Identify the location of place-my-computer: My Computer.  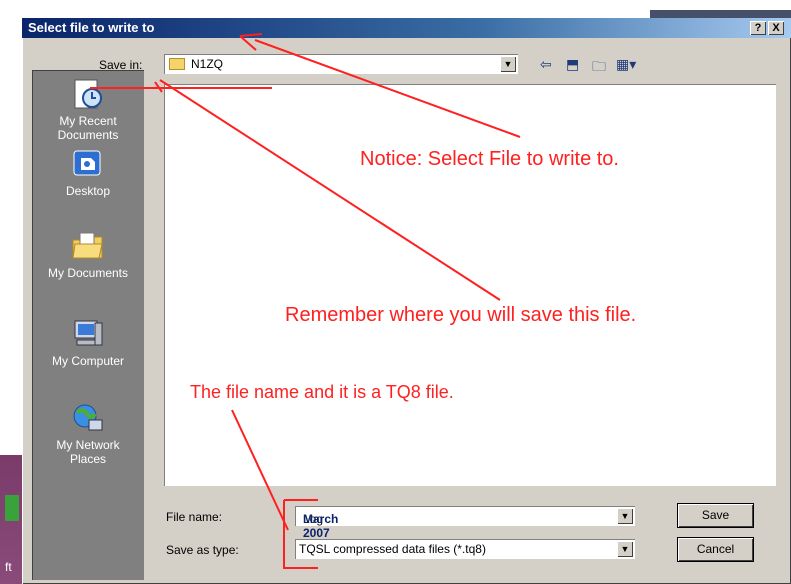
(88, 343).